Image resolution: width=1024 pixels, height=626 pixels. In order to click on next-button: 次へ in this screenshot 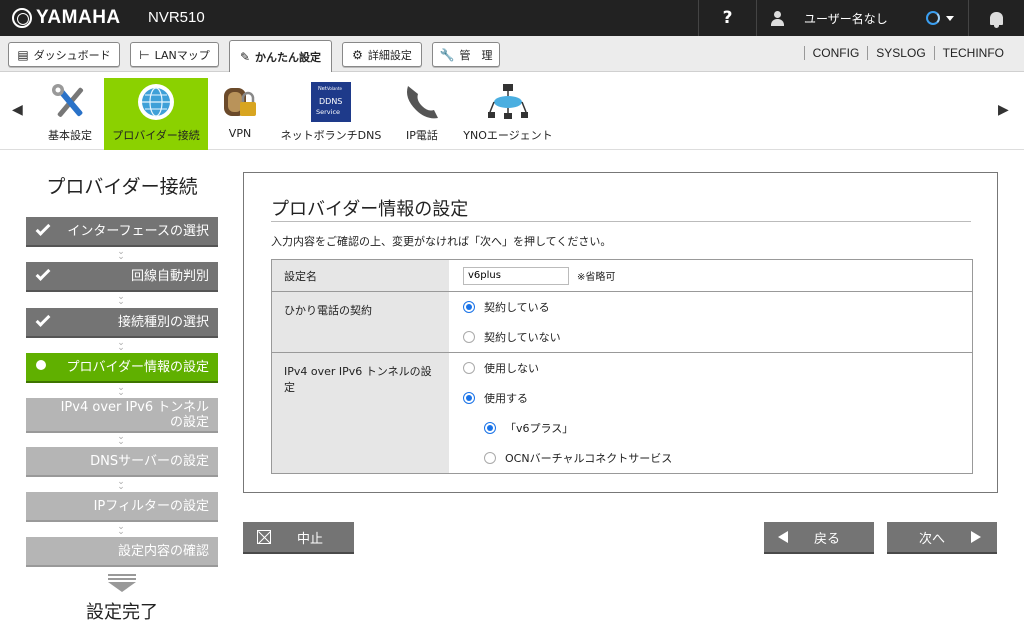, I will do `click(942, 537)`.